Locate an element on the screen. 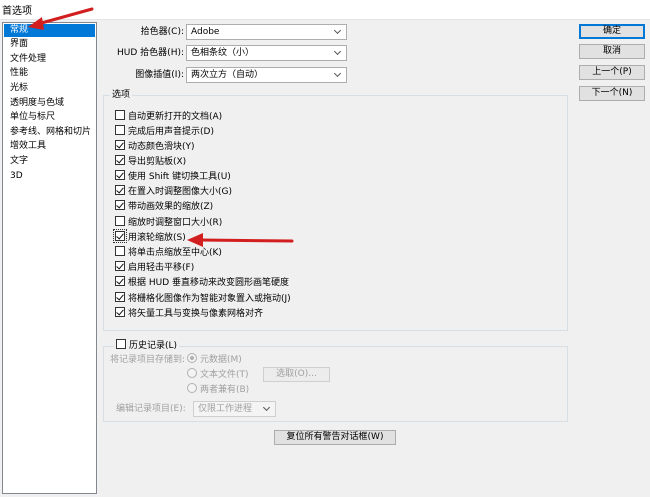 This screenshot has width=650, height=497. option-shift-switch-tools: 使用 Shift 键切换工具(U) is located at coordinates (173, 177).